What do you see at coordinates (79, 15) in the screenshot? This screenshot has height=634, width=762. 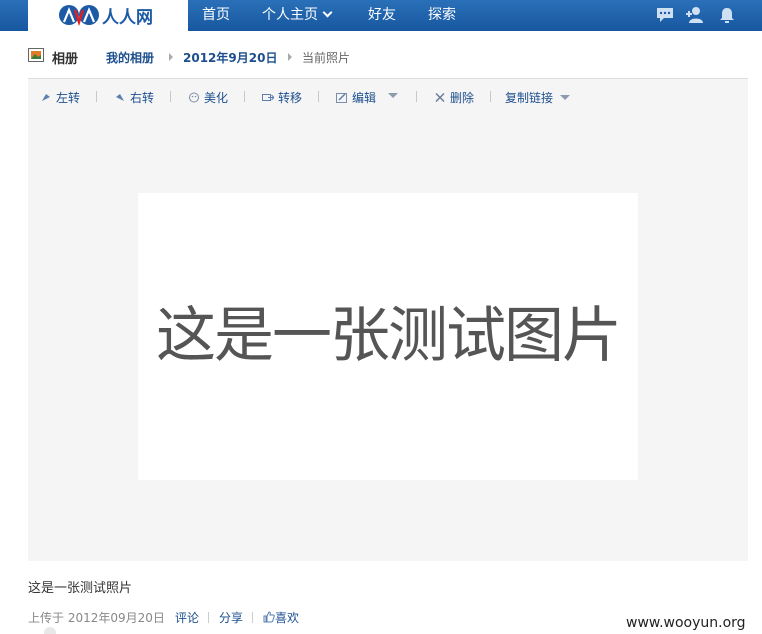 I see `renren-logo-icon` at bounding box center [79, 15].